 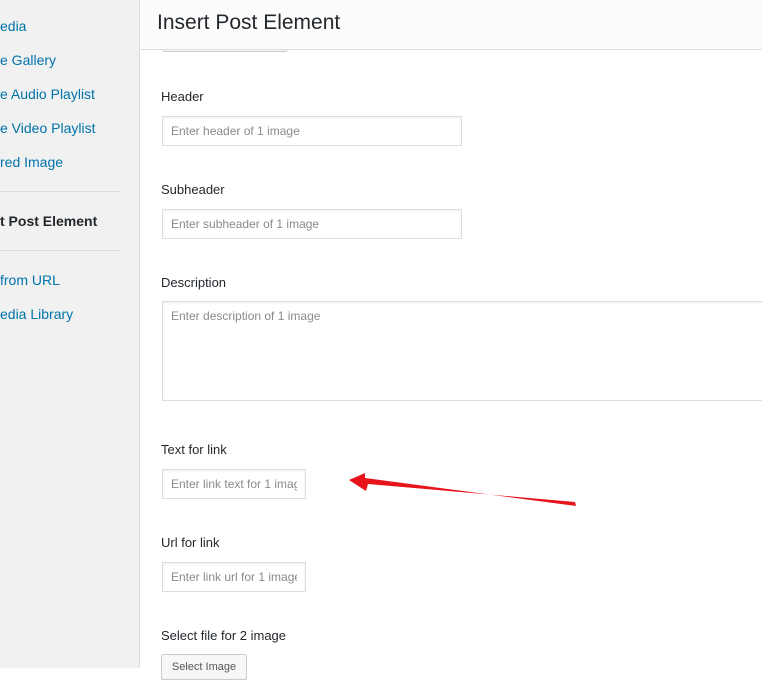 I want to click on sidebar-item-insert-from-url: from URL, so click(x=30, y=280).